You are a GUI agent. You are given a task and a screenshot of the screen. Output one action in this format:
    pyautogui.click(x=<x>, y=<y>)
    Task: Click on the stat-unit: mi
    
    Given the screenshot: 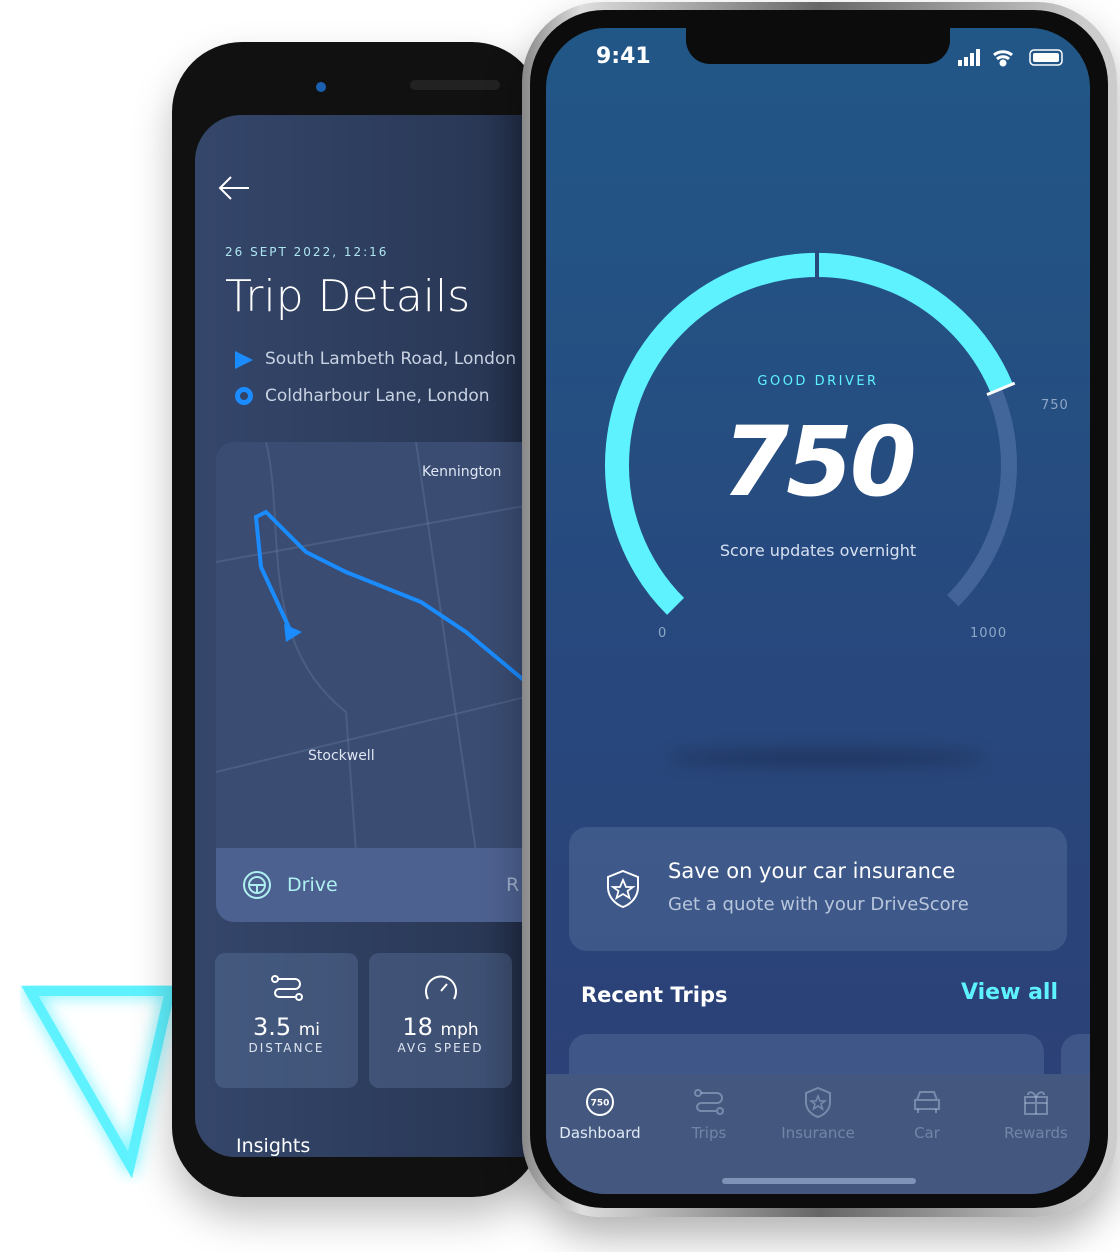 What is the action you would take?
    pyautogui.click(x=309, y=1030)
    